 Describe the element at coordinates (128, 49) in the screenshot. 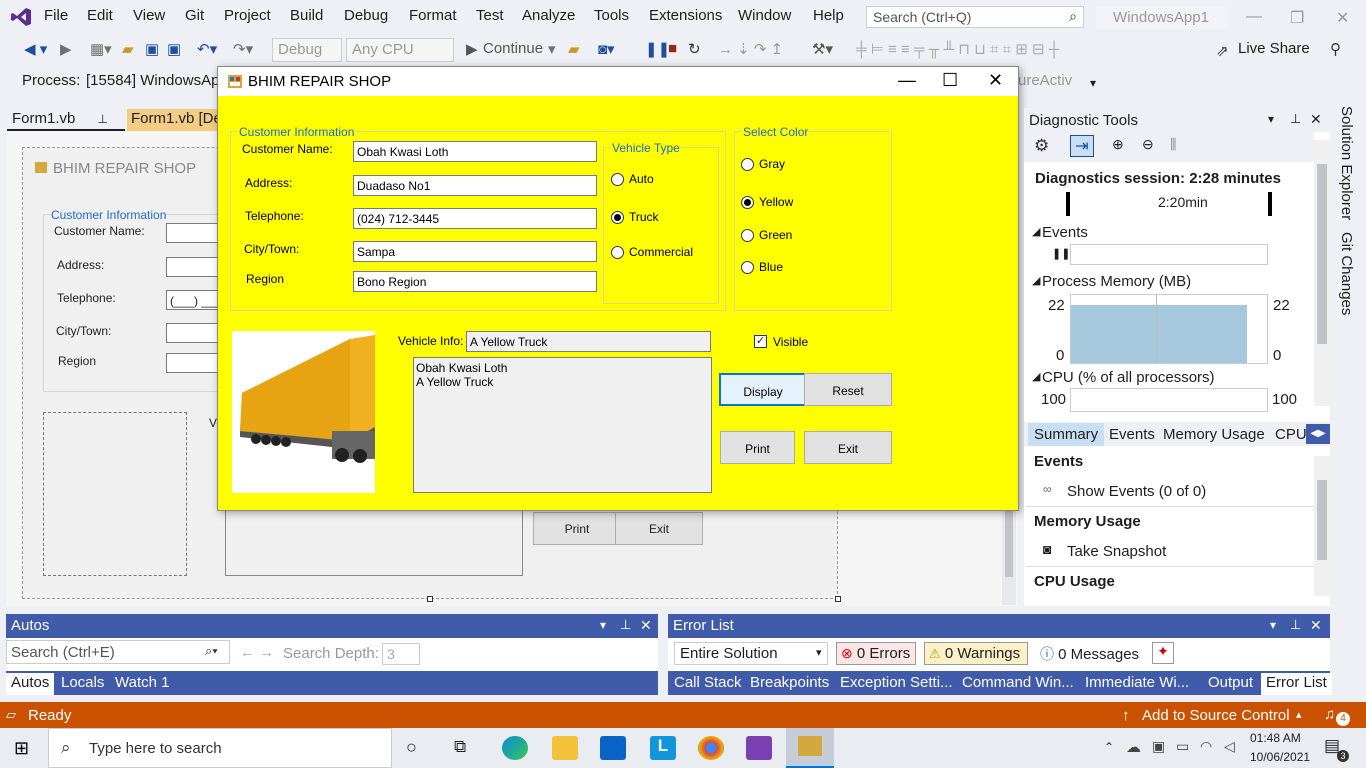

I see `open-folder-icon: ▰` at that location.